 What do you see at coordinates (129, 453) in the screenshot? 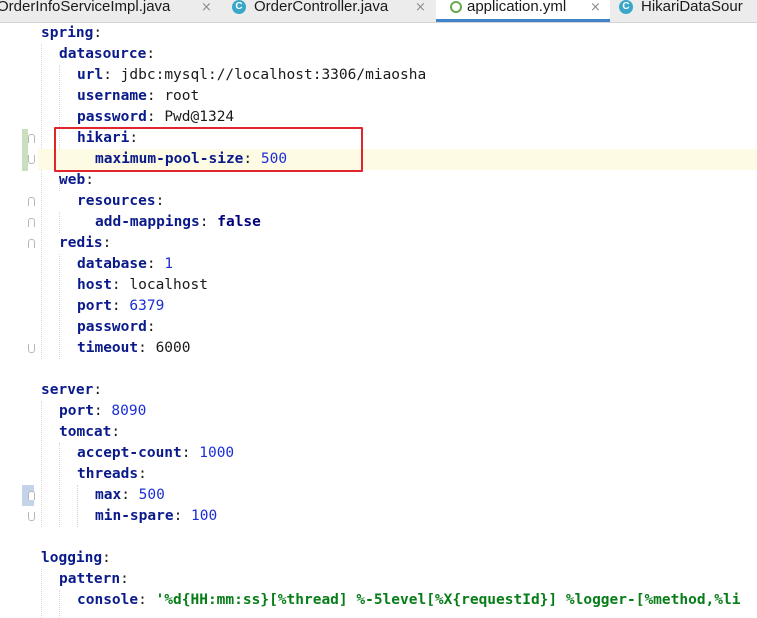
I see `yaml-key: accept-count` at bounding box center [129, 453].